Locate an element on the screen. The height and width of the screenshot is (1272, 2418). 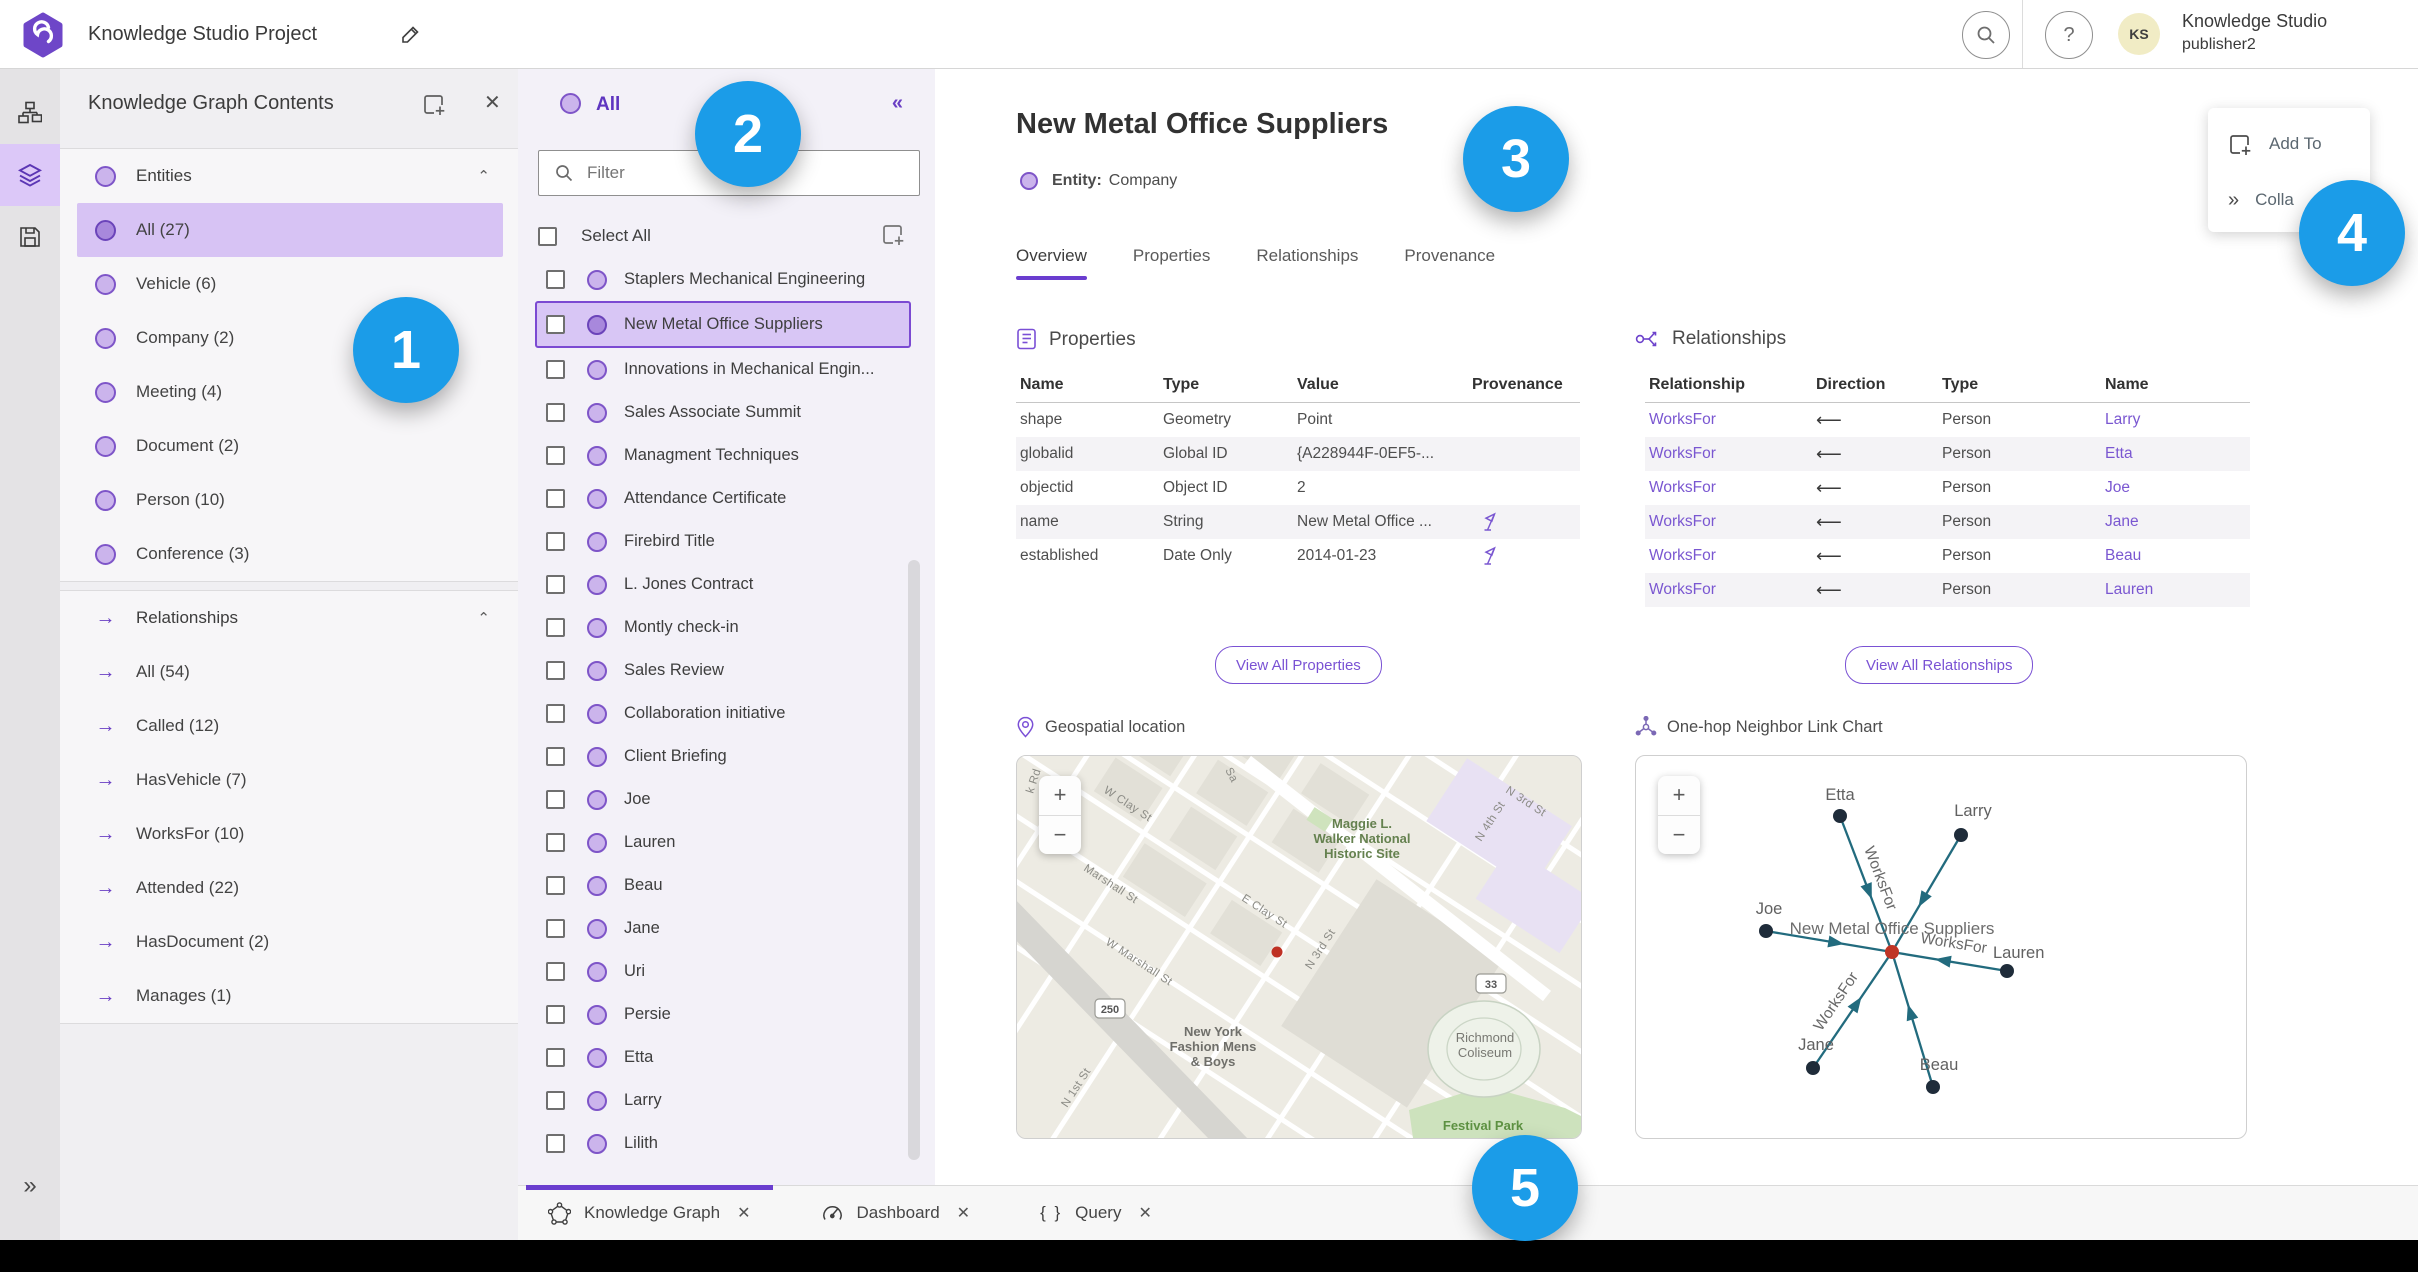
save-icon is located at coordinates (30, 237).